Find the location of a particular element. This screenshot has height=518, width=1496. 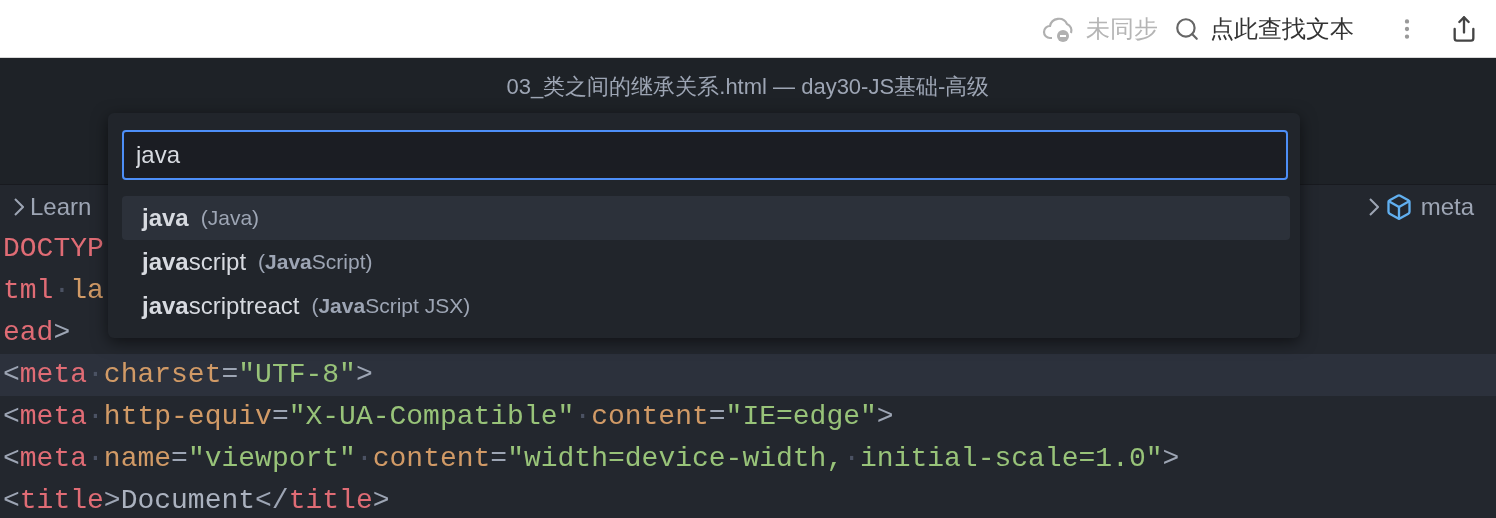

code-line: <meta·name="viewport"·content="width=device-width,·initial-scale=1.0"> is located at coordinates (591, 459).